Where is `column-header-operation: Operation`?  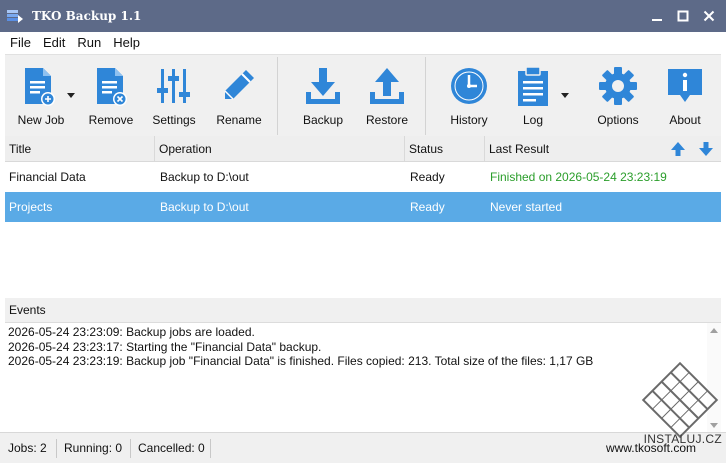 column-header-operation: Operation is located at coordinates (280, 149).